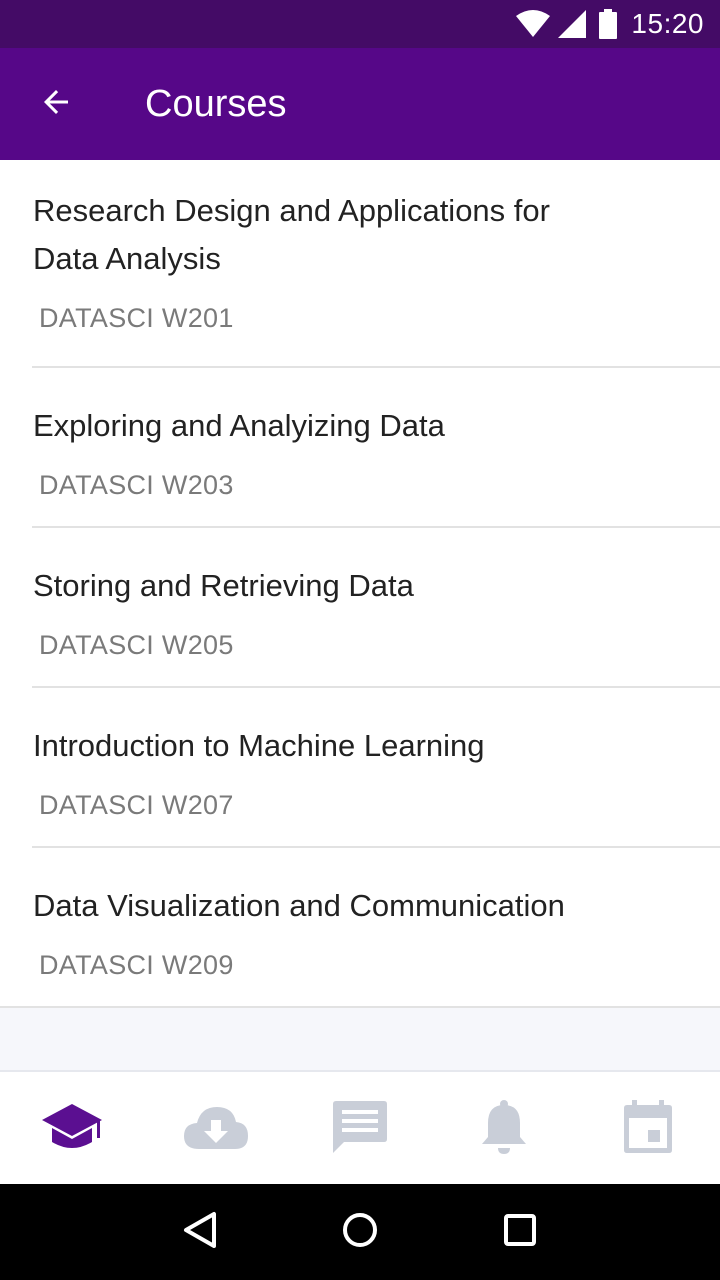 This screenshot has width=720, height=1280. I want to click on nav-messages, so click(360, 1129).